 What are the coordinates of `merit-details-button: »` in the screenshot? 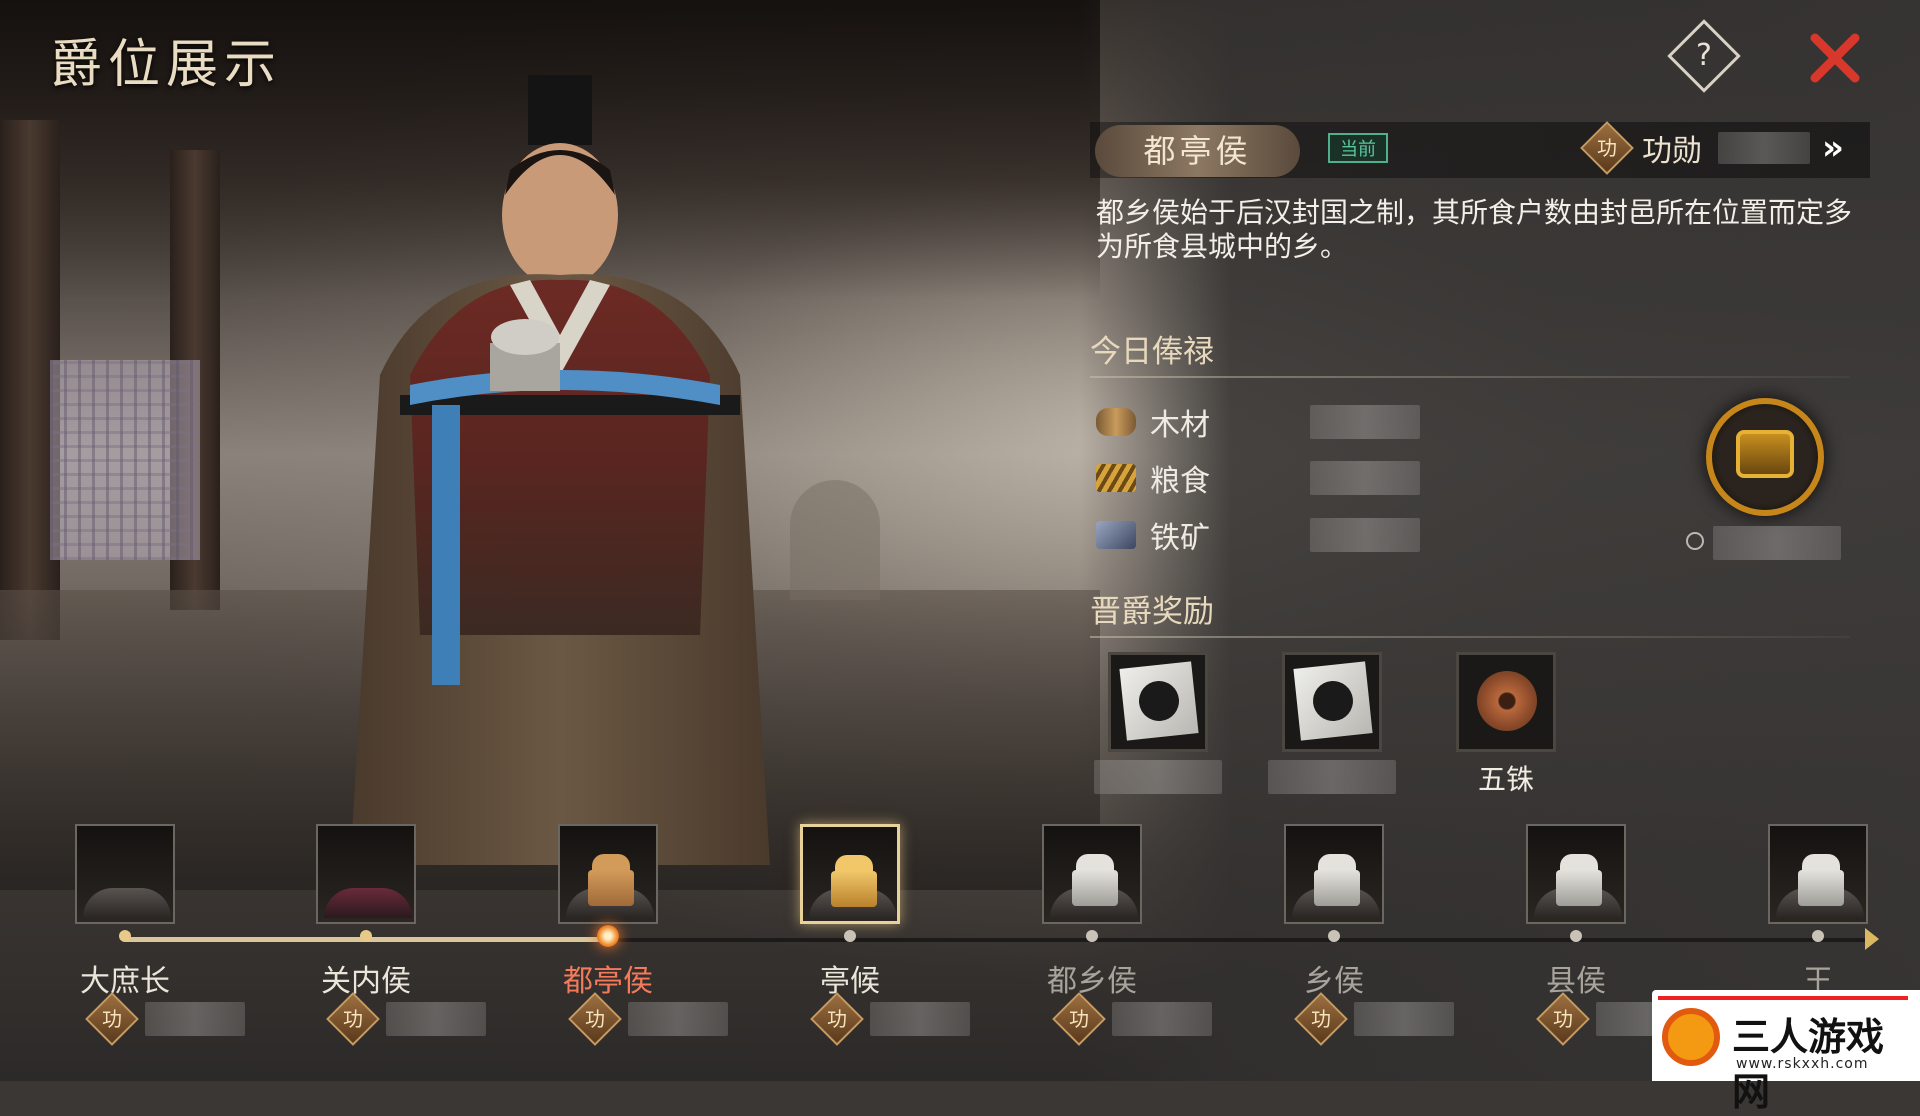 It's located at (1833, 148).